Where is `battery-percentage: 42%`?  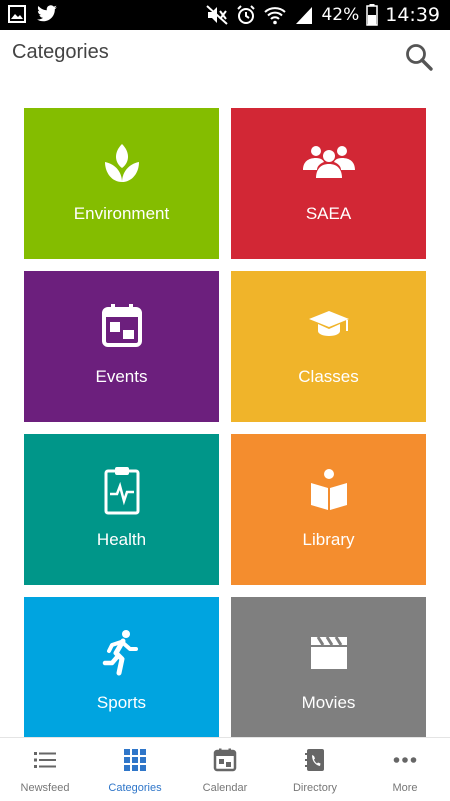
battery-percentage: 42% is located at coordinates (340, 15).